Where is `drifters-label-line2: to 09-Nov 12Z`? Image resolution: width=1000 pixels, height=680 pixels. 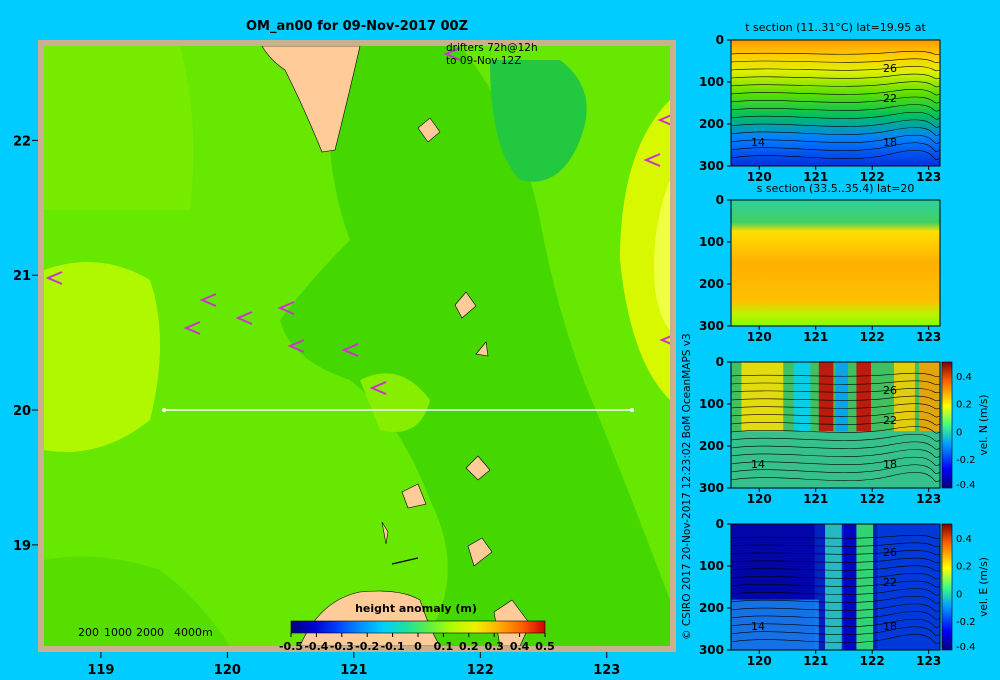 drifters-label-line2: to 09-Nov 12Z is located at coordinates (483, 61).